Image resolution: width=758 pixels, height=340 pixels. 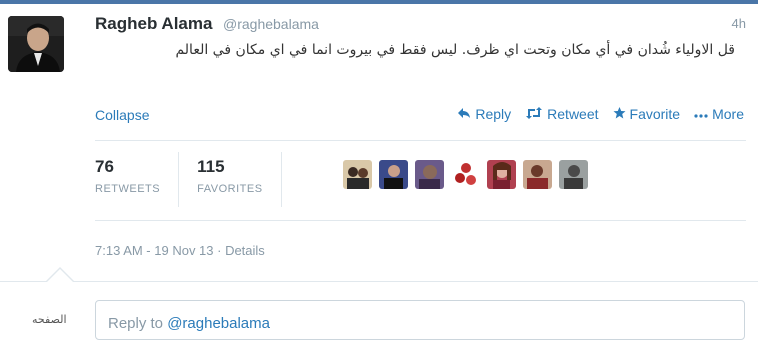 I want to click on tweet-actions: Reply Retweet Favorite More, so click(x=600, y=114).